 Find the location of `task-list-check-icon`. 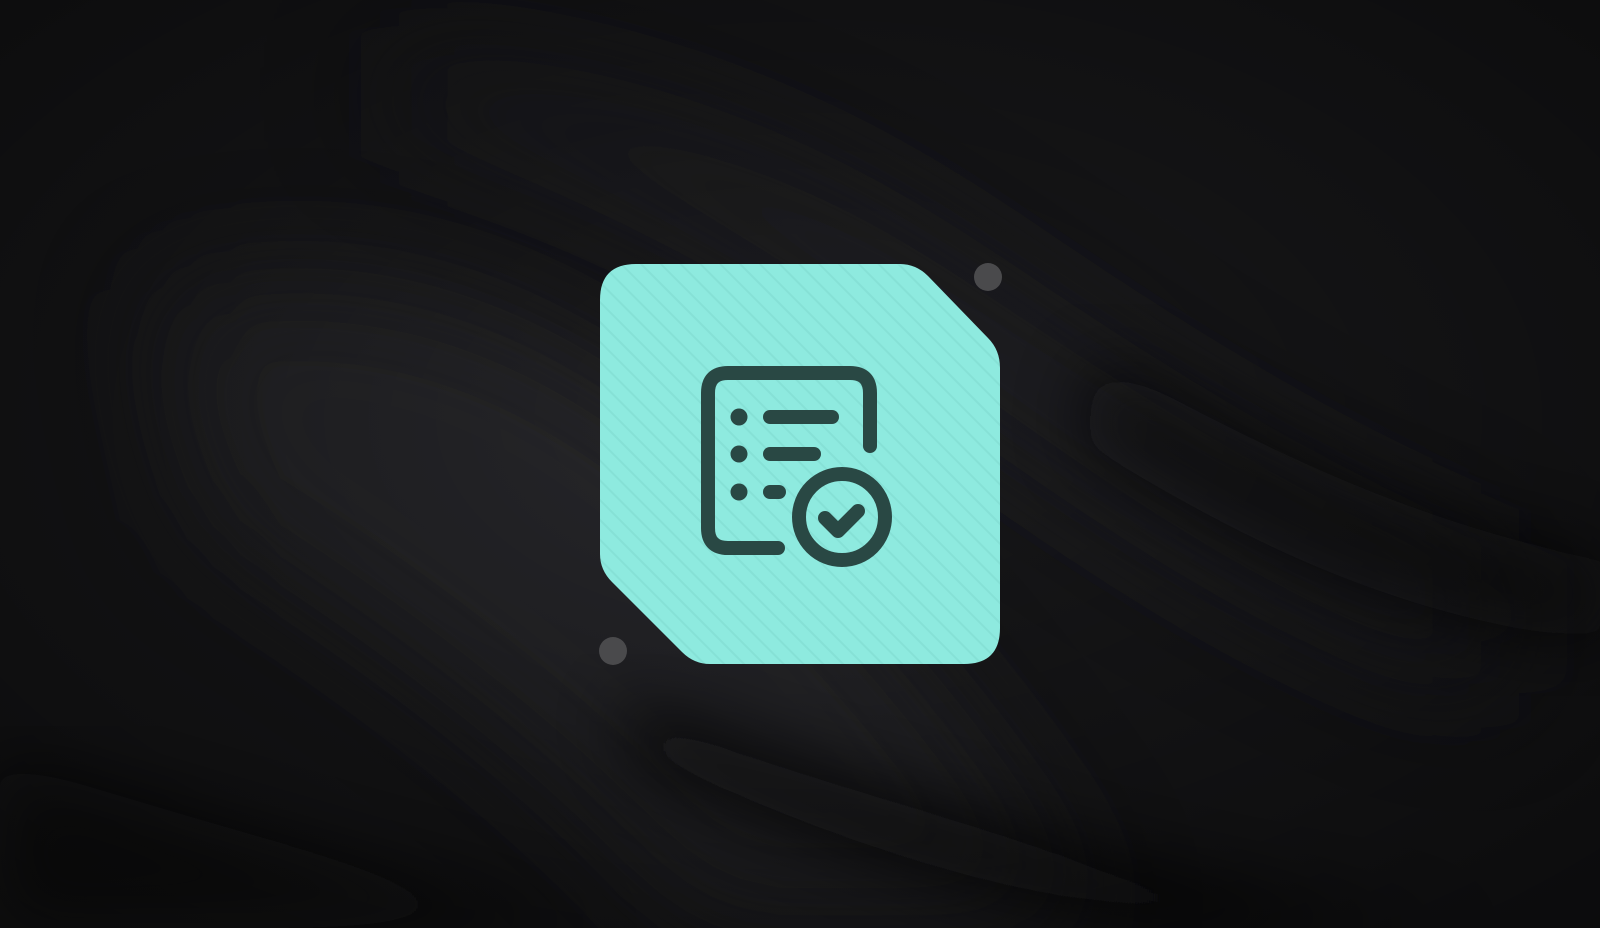

task-list-check-icon is located at coordinates (805, 471).